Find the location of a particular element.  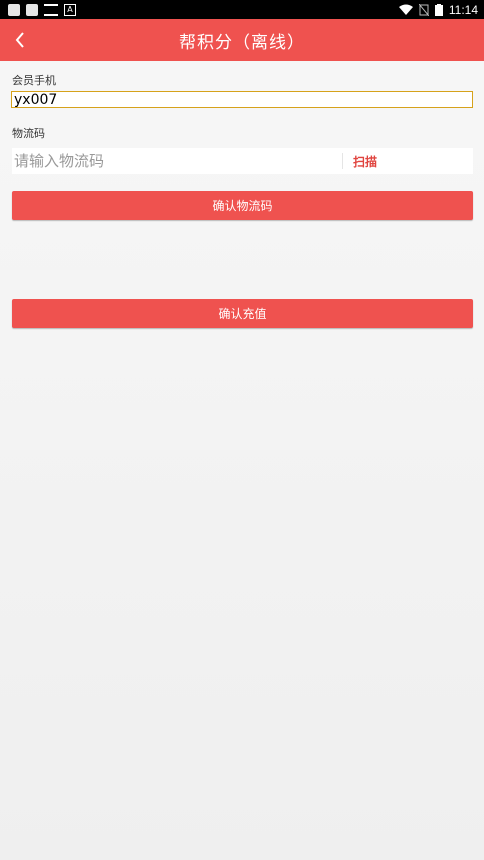

logistic-code-row: 扫描 is located at coordinates (242, 161).